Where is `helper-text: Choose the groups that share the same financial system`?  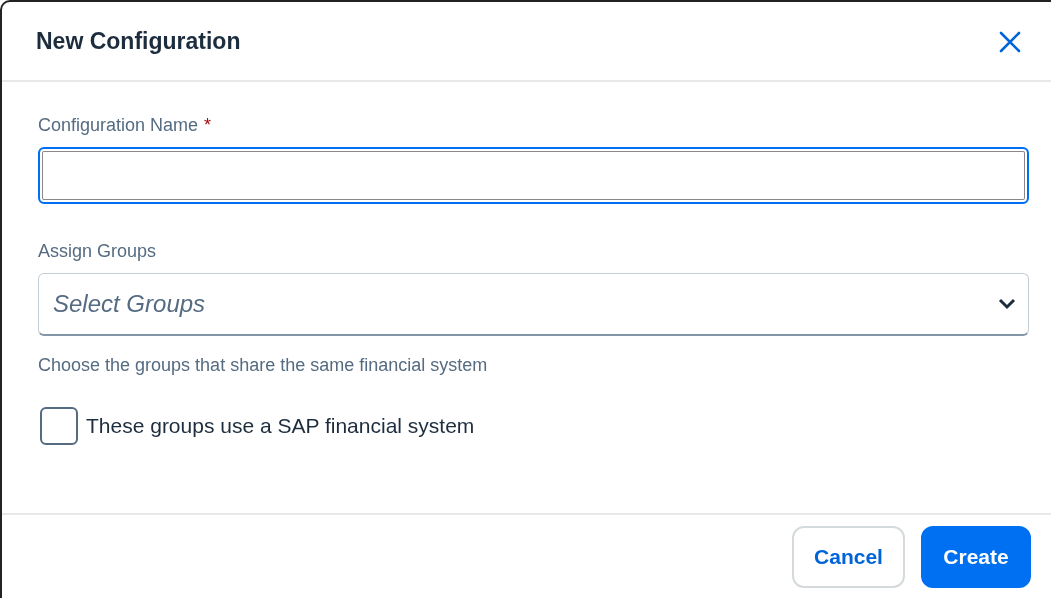
helper-text: Choose the groups that share the same financial system is located at coordinates (263, 365).